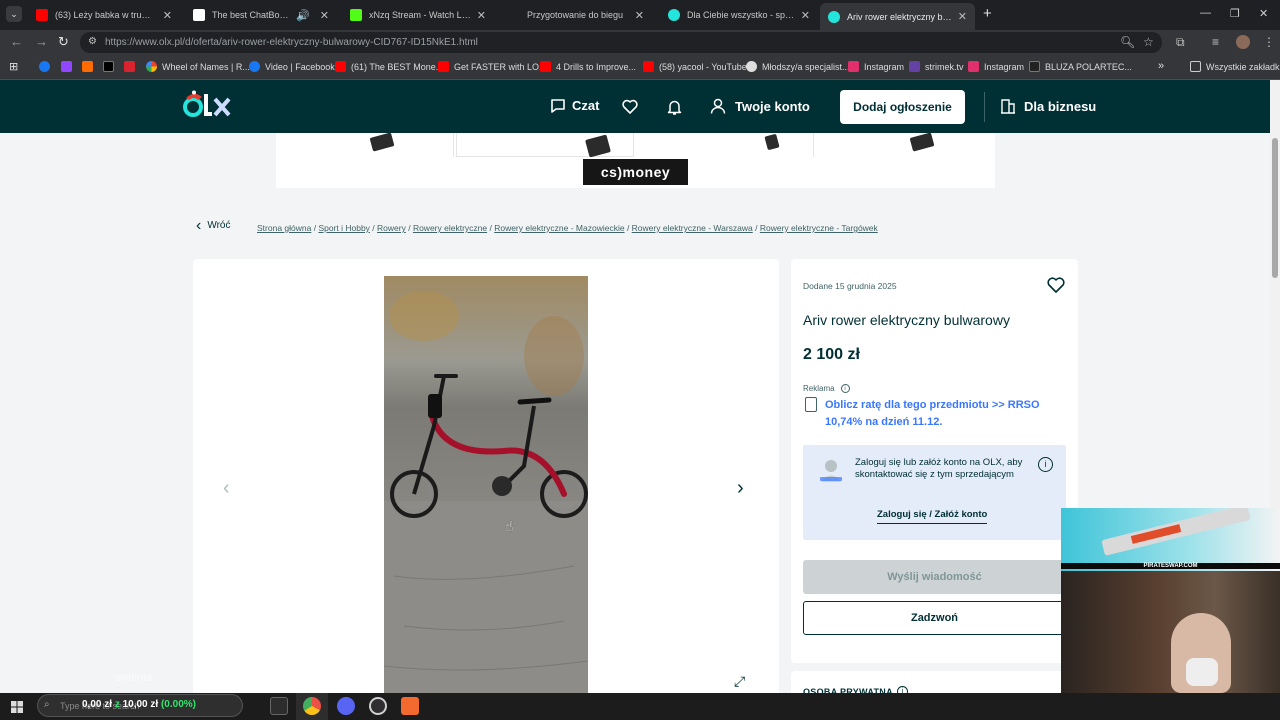 The image size is (1280, 720). Describe the element at coordinates (739, 681) in the screenshot. I see `fullscreen-expand-icon: ⤢` at that location.